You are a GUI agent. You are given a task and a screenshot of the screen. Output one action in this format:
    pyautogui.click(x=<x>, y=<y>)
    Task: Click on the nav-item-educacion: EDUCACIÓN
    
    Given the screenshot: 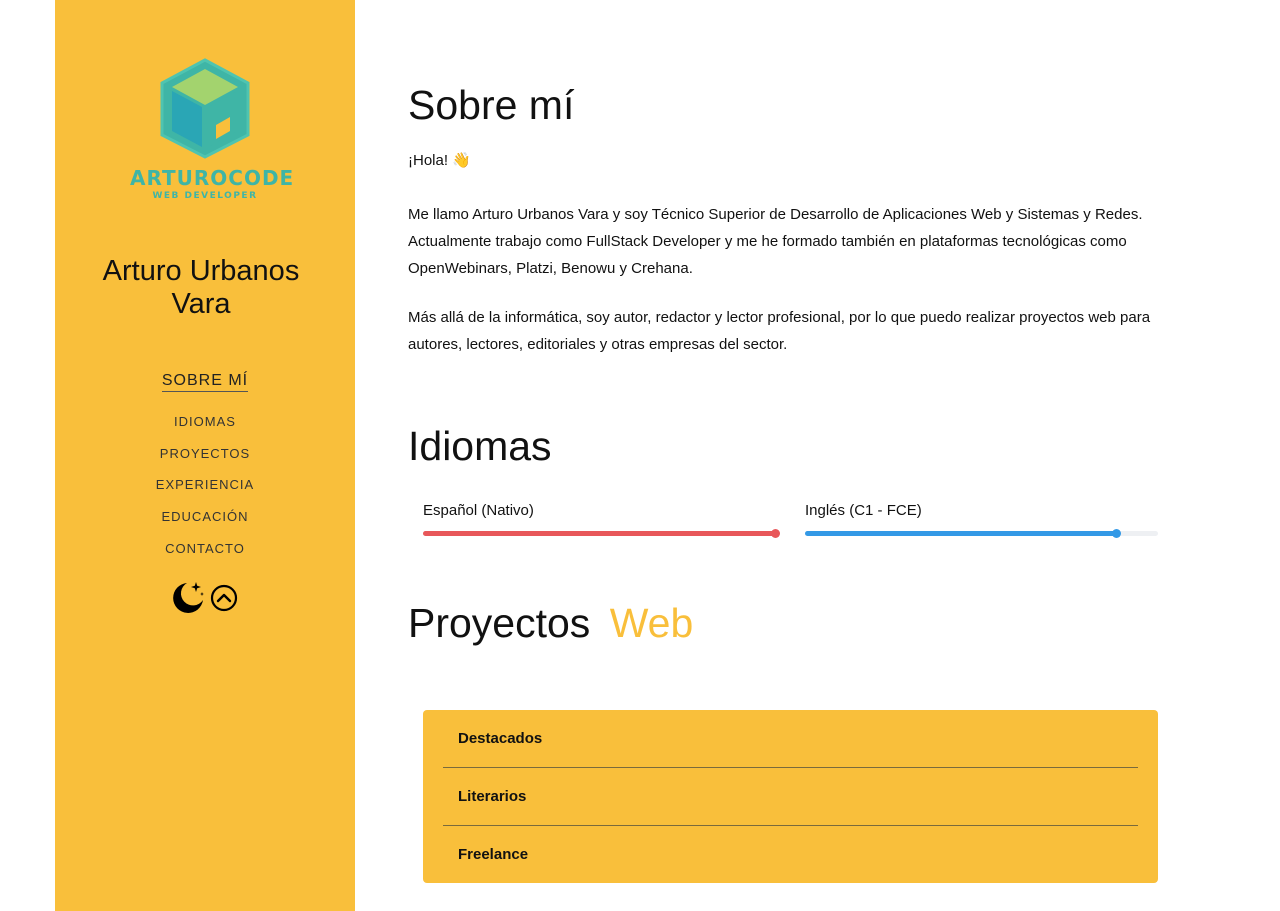 What is the action you would take?
    pyautogui.click(x=205, y=517)
    